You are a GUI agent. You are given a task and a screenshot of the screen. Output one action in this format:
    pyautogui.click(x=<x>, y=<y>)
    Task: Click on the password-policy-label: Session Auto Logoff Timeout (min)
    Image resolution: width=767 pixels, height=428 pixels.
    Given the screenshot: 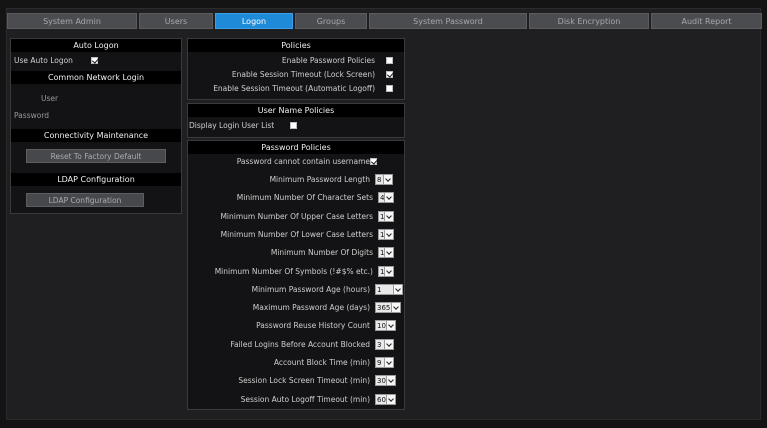 What is the action you would take?
    pyautogui.click(x=305, y=399)
    